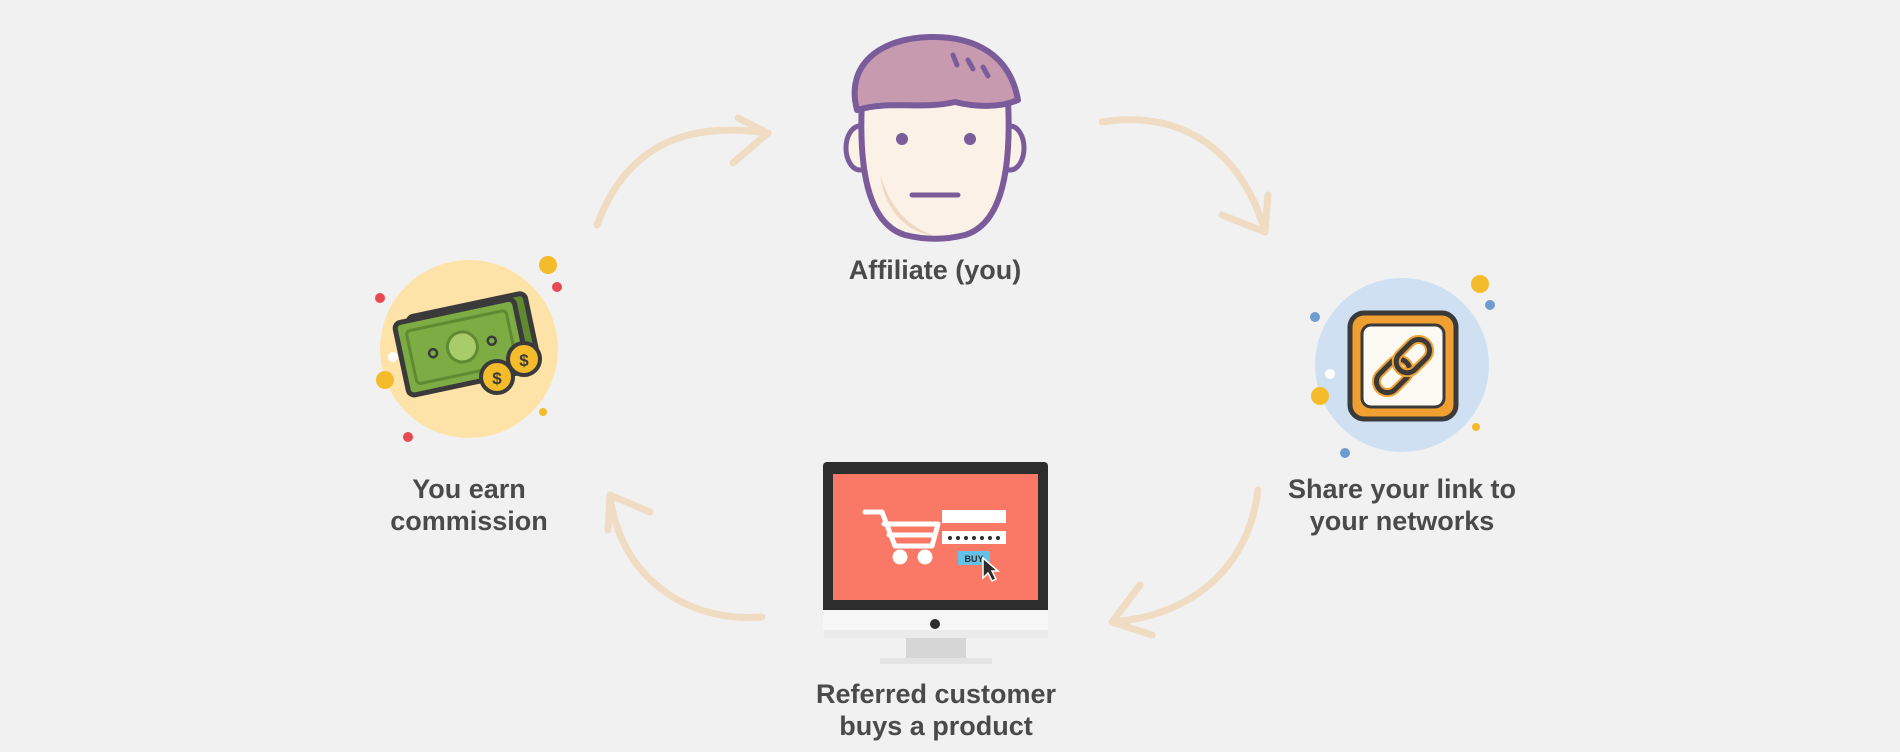  Describe the element at coordinates (682, 171) in the screenshot. I see `arrow-commission-to-affiliate` at that location.